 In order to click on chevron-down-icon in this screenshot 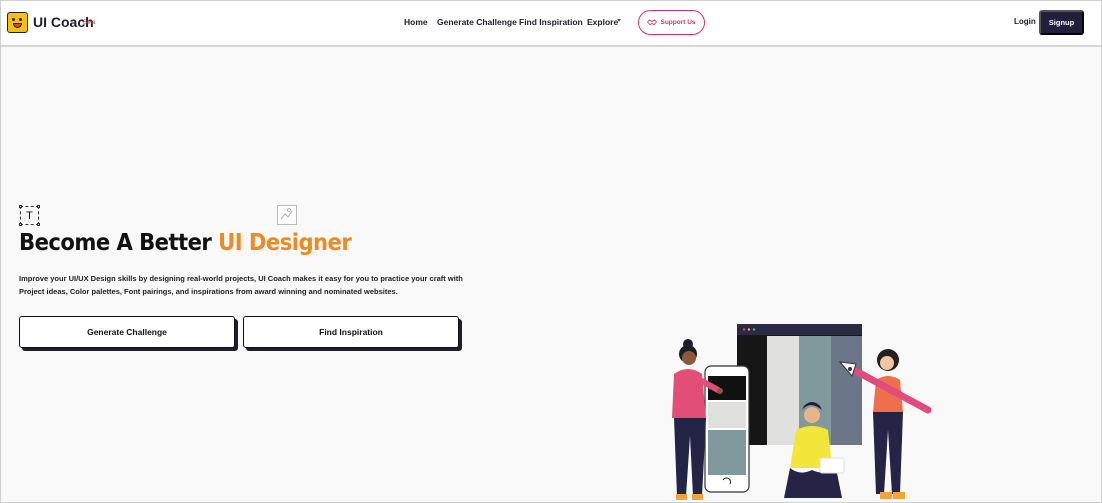, I will do `click(619, 20)`.